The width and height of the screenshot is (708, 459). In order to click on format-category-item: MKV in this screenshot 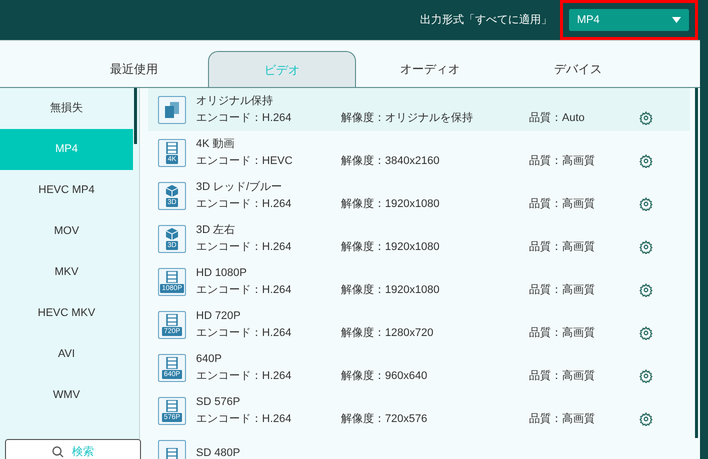, I will do `click(66, 272)`.